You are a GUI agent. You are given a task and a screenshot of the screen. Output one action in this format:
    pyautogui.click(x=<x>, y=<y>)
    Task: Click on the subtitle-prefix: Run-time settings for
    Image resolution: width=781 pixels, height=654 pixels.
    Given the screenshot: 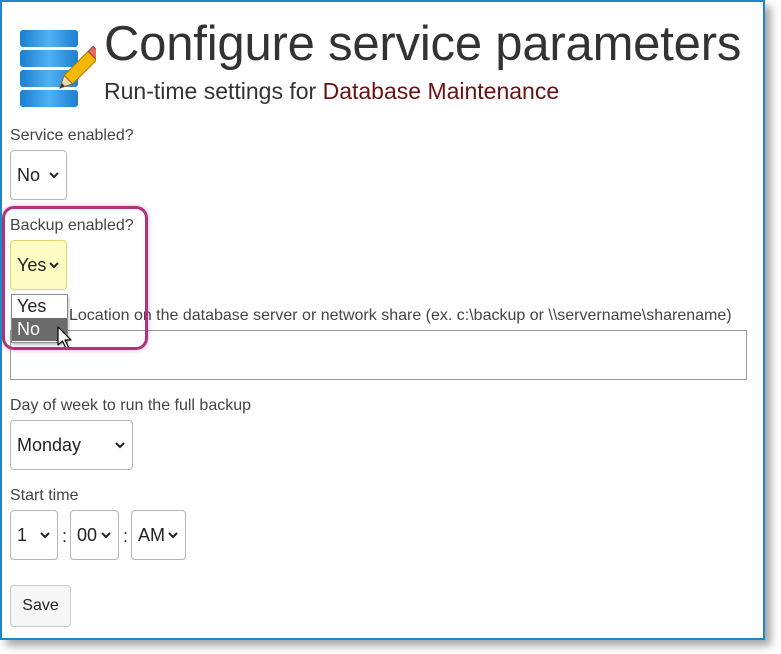 What is the action you would take?
    pyautogui.click(x=210, y=91)
    